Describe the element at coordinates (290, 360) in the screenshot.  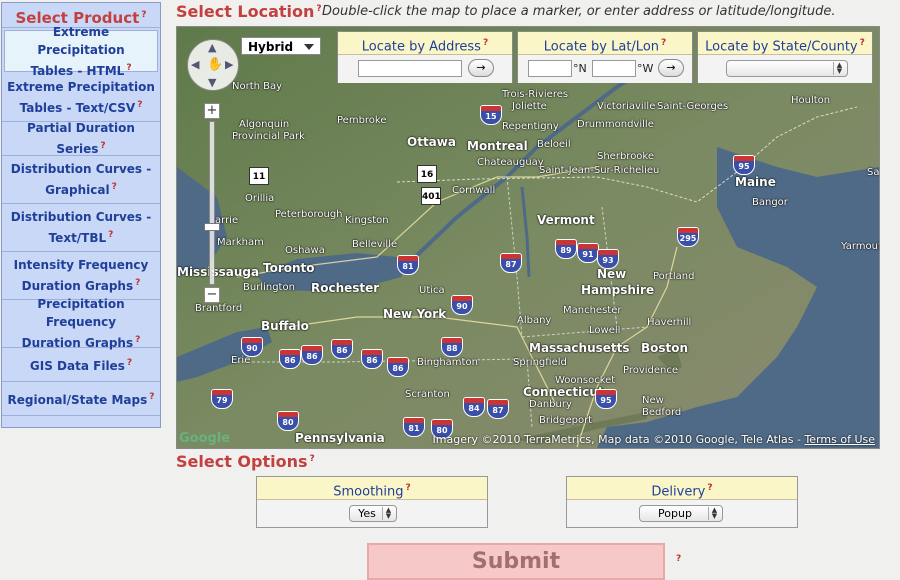
I see `shield-number: 86` at that location.